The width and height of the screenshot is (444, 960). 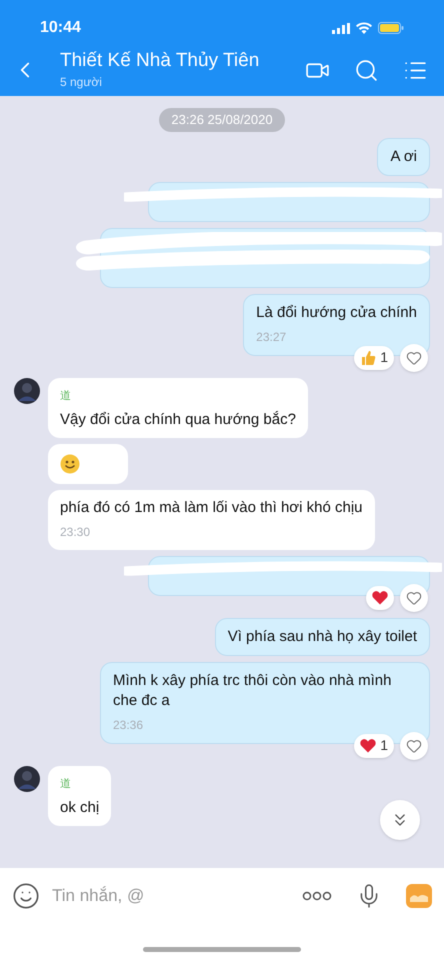 What do you see at coordinates (178, 420) in the screenshot?
I see `message-text: Vậy đổi cửa chính qua hướng bắc?` at bounding box center [178, 420].